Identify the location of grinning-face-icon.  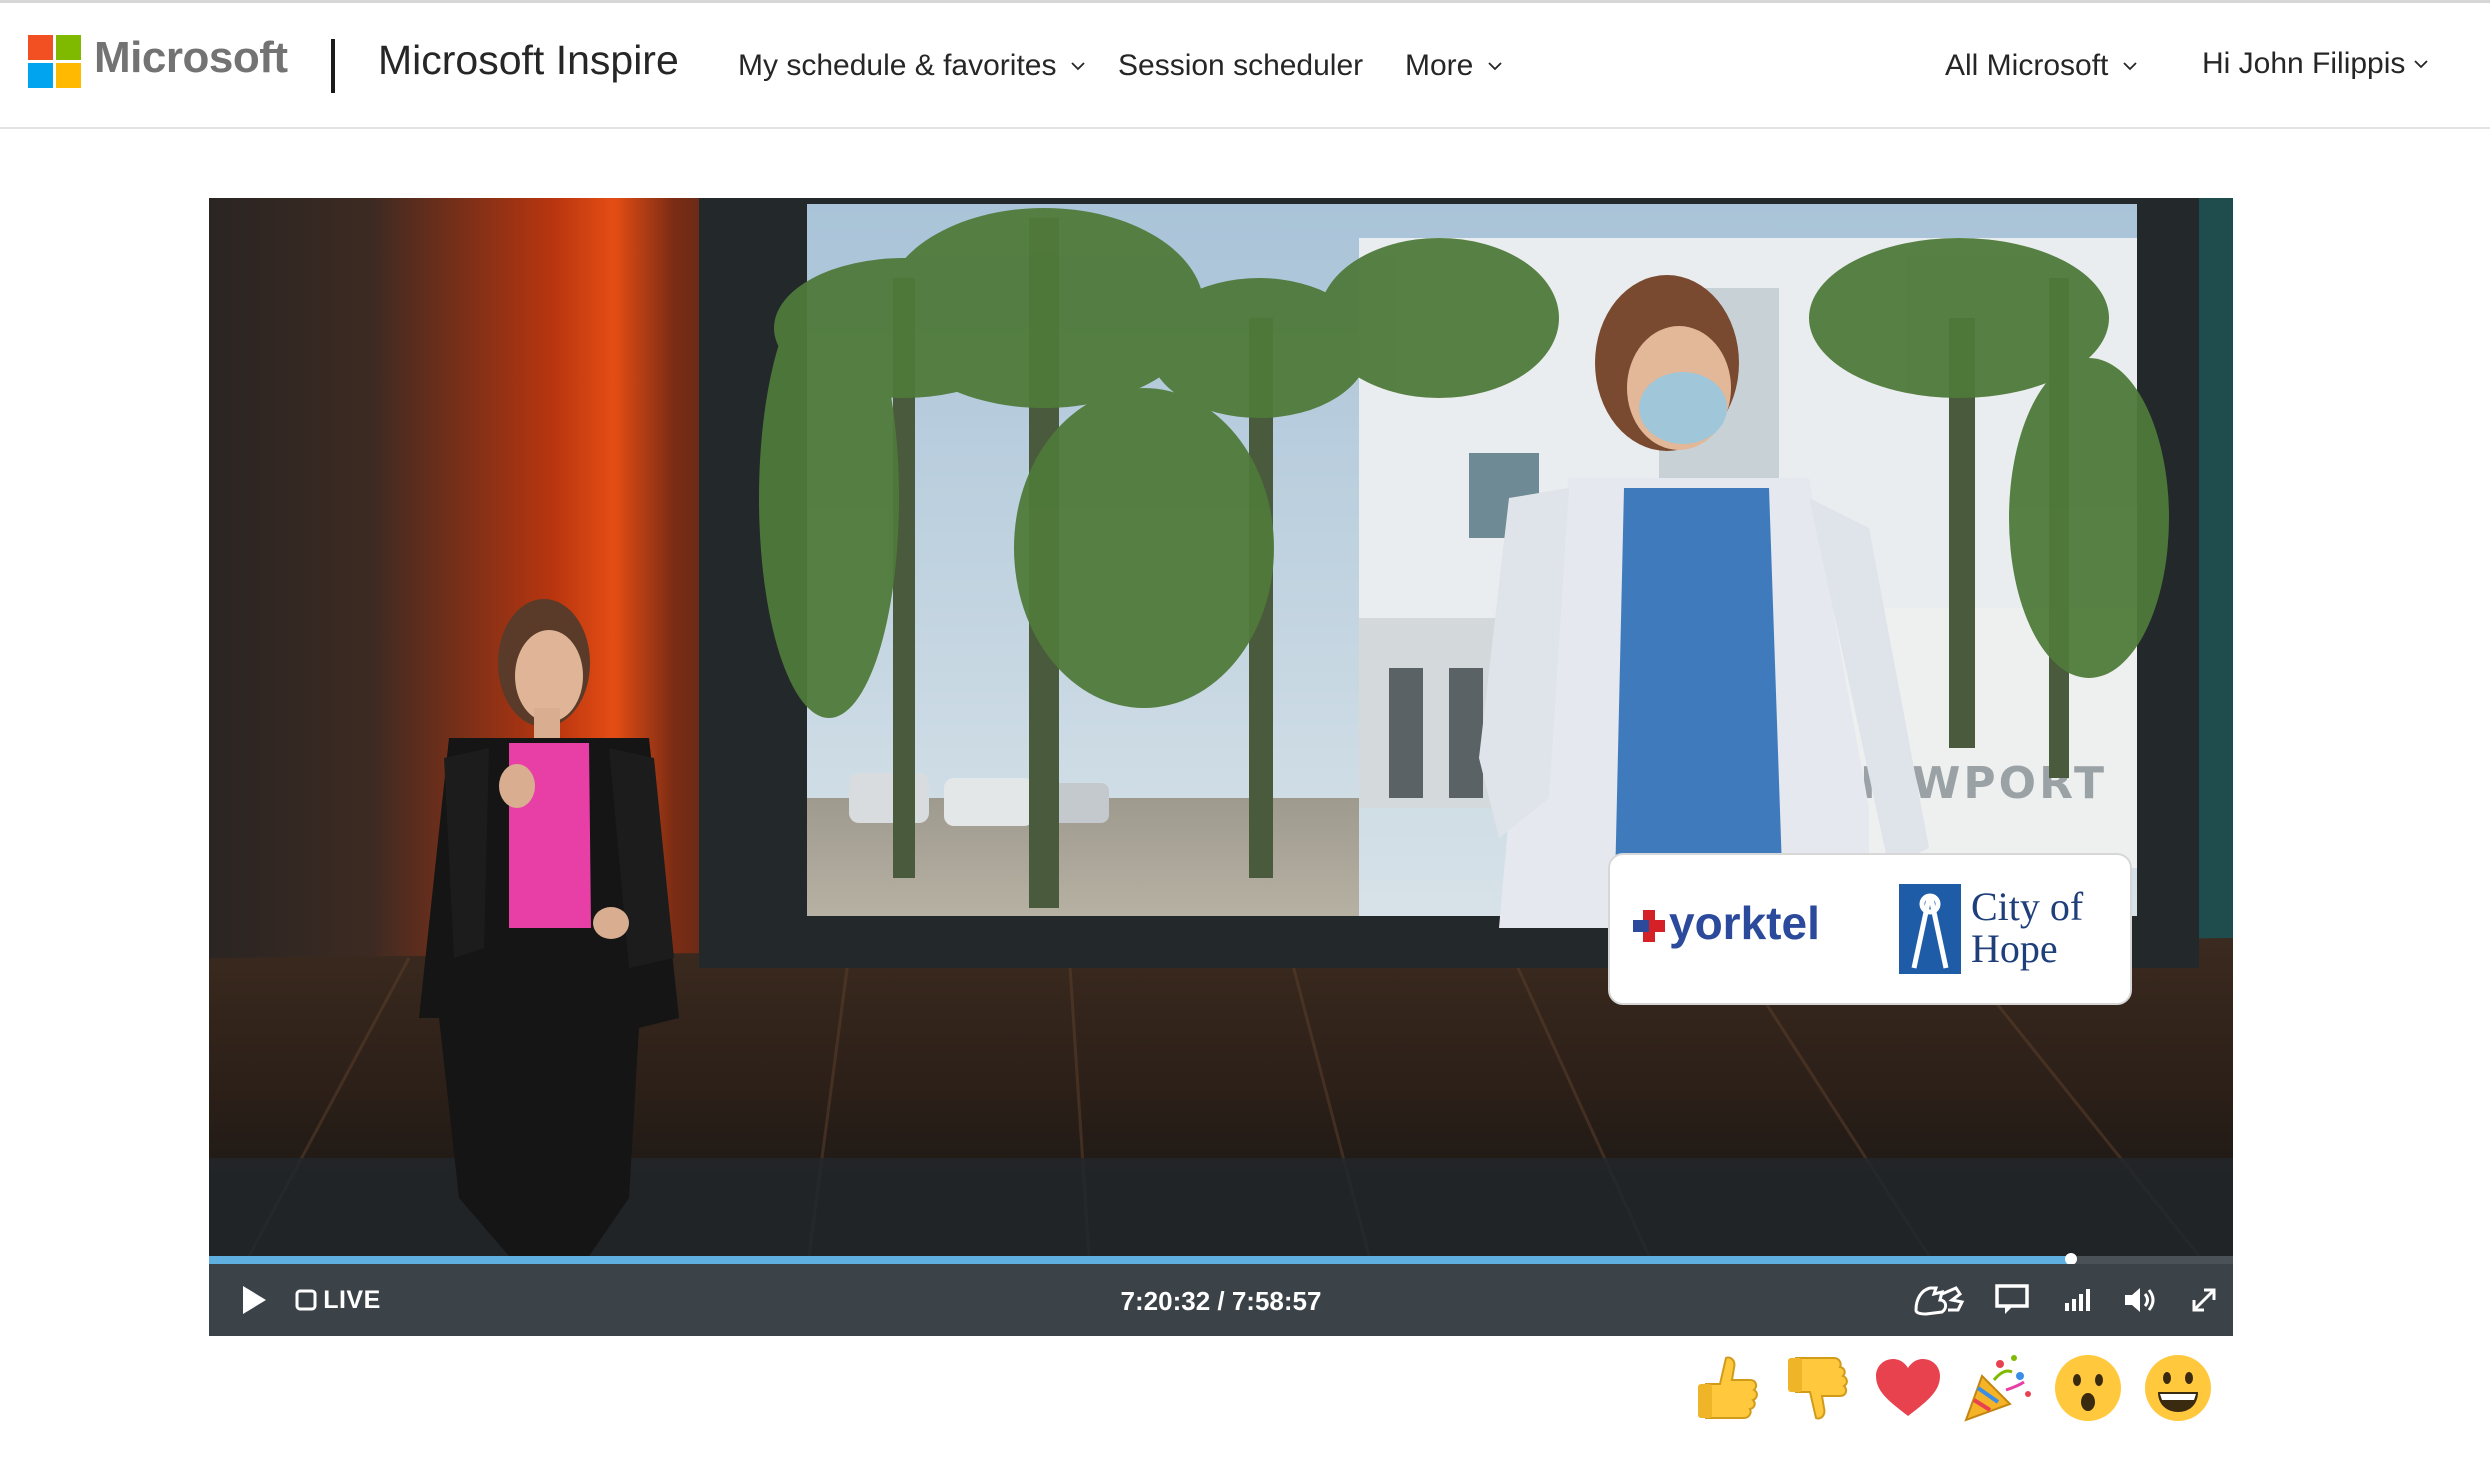
(2178, 1388).